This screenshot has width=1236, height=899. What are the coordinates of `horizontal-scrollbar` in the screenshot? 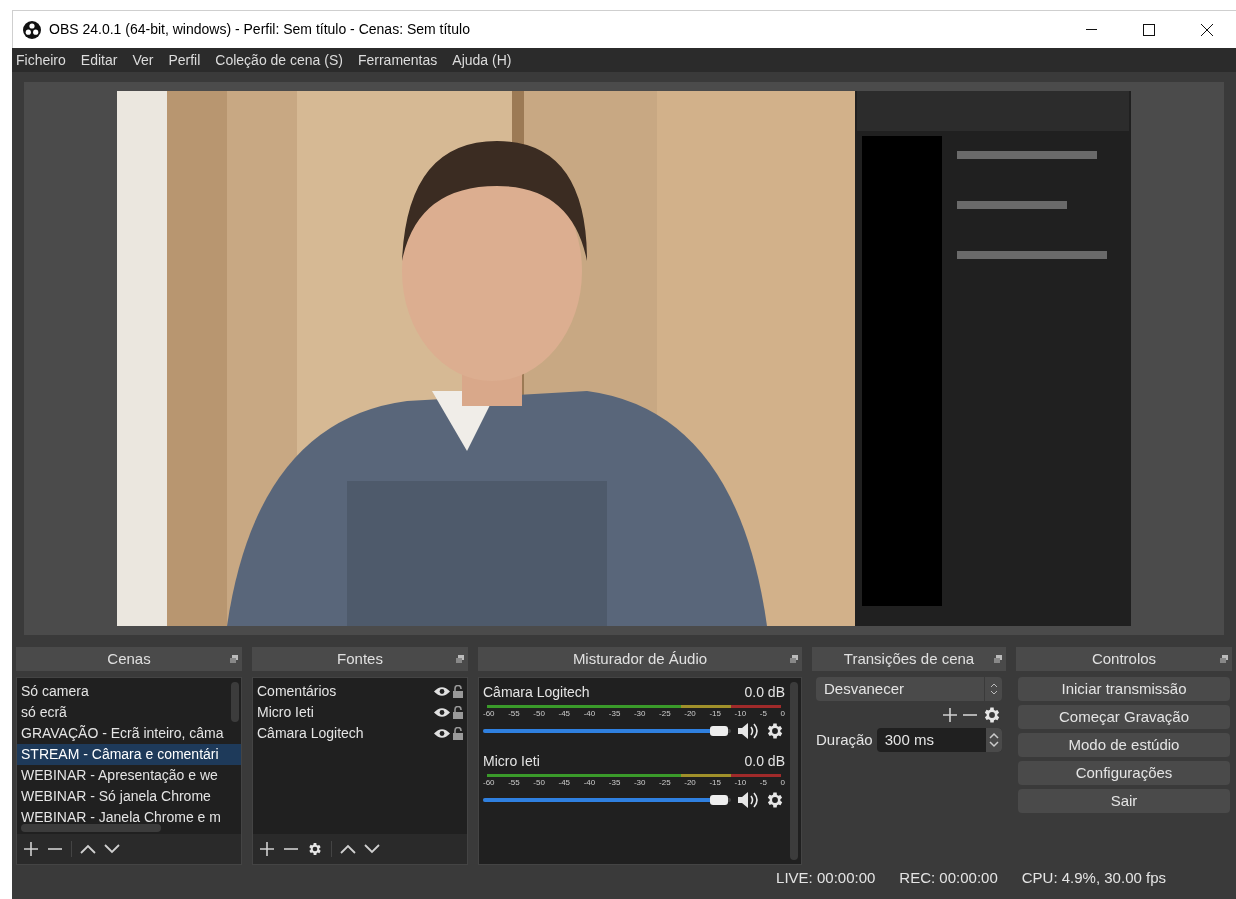 It's located at (91, 828).